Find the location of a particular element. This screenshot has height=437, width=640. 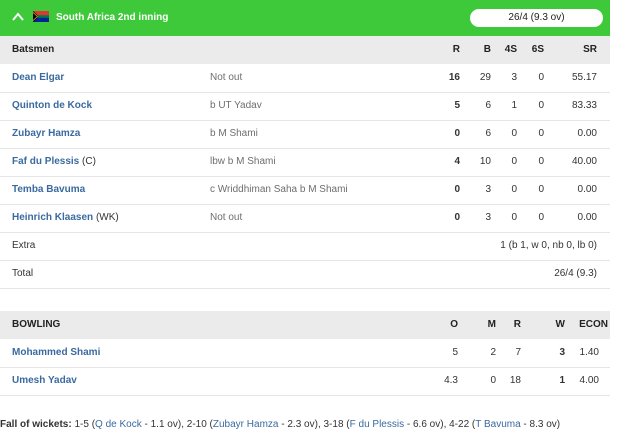

economy-column-header: ECON is located at coordinates (593, 324).